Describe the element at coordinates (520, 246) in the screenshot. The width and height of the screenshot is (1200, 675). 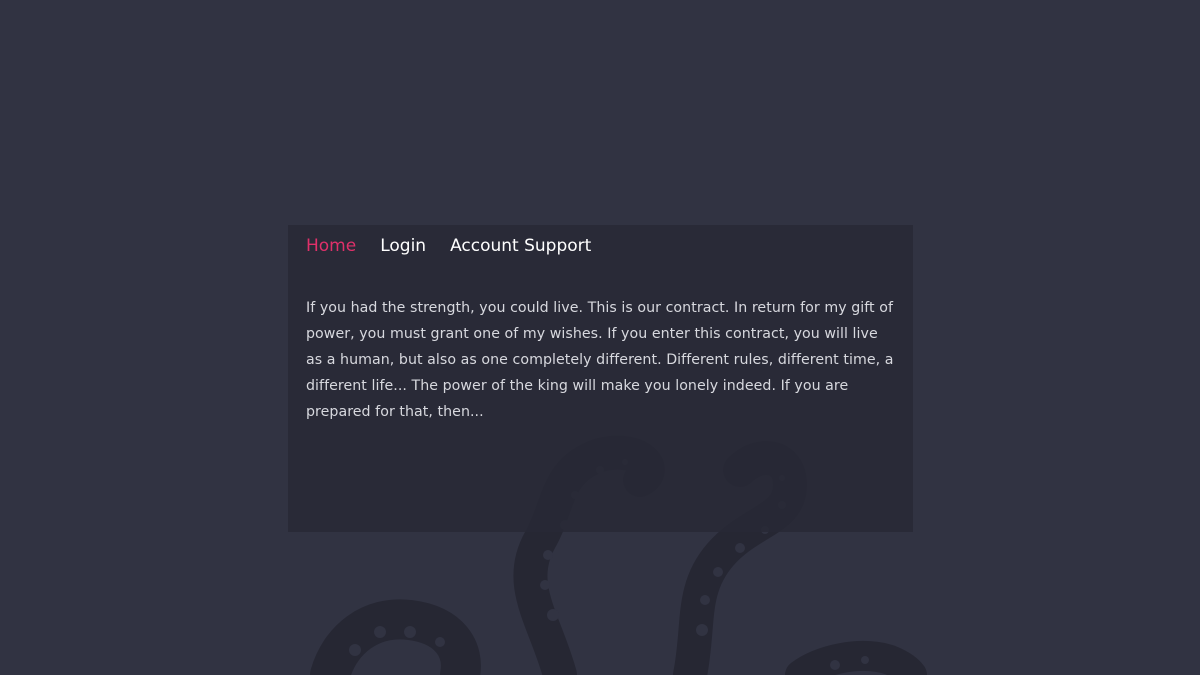
I see `nav-account-support-link: Account Support` at that location.